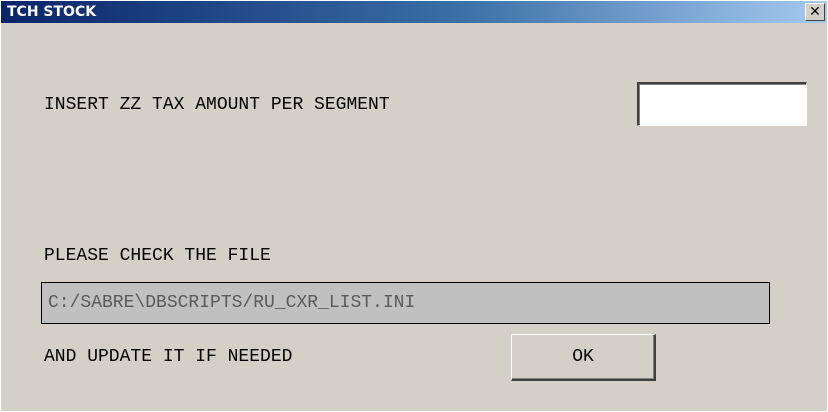  Describe the element at coordinates (414, 12) in the screenshot. I see `title-bar: TCH STOCK ✕` at that location.